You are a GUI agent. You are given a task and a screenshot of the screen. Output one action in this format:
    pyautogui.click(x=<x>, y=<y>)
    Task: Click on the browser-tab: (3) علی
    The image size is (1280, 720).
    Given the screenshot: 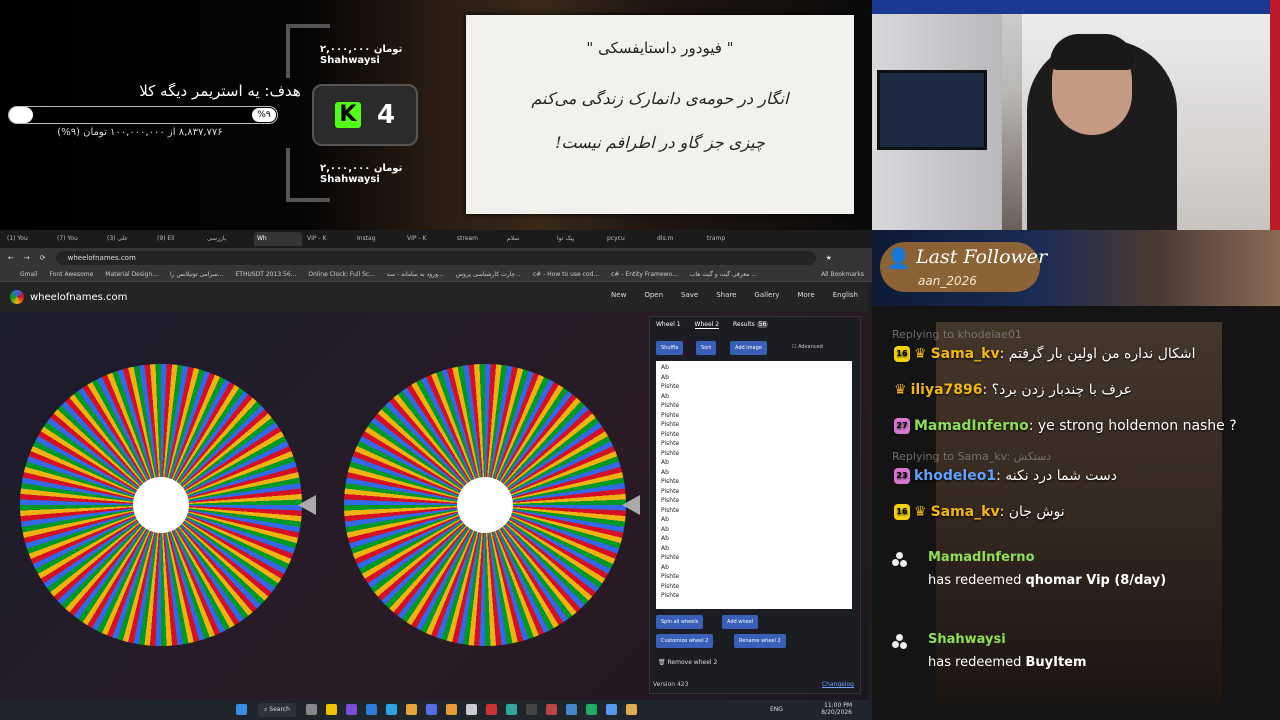 What is the action you would take?
    pyautogui.click(x=128, y=239)
    